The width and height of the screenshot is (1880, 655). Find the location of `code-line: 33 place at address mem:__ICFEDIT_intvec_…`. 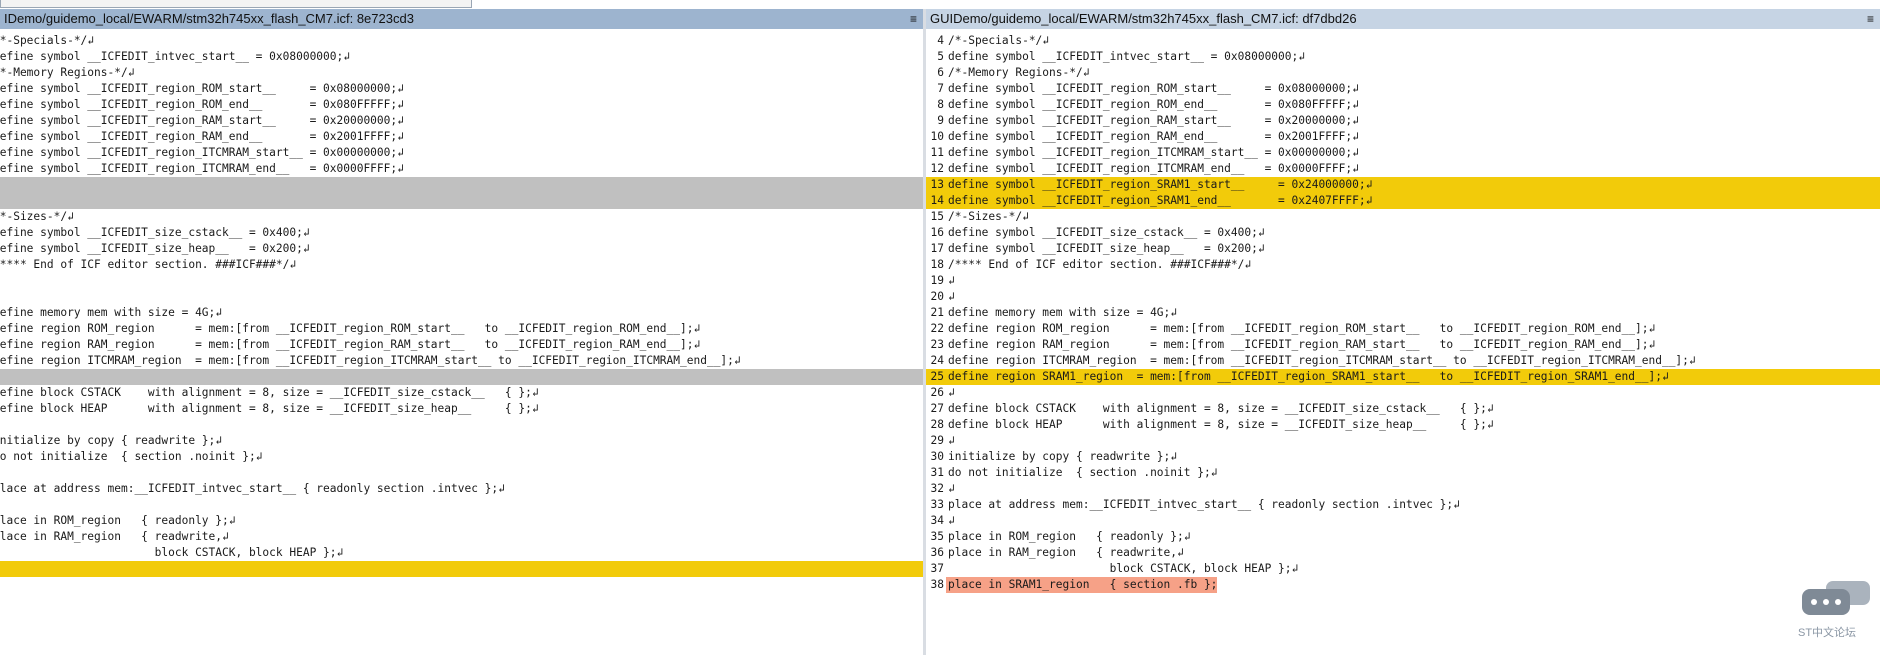

code-line: 33 place at address mem:__ICFEDIT_intvec_… is located at coordinates (1403, 505).